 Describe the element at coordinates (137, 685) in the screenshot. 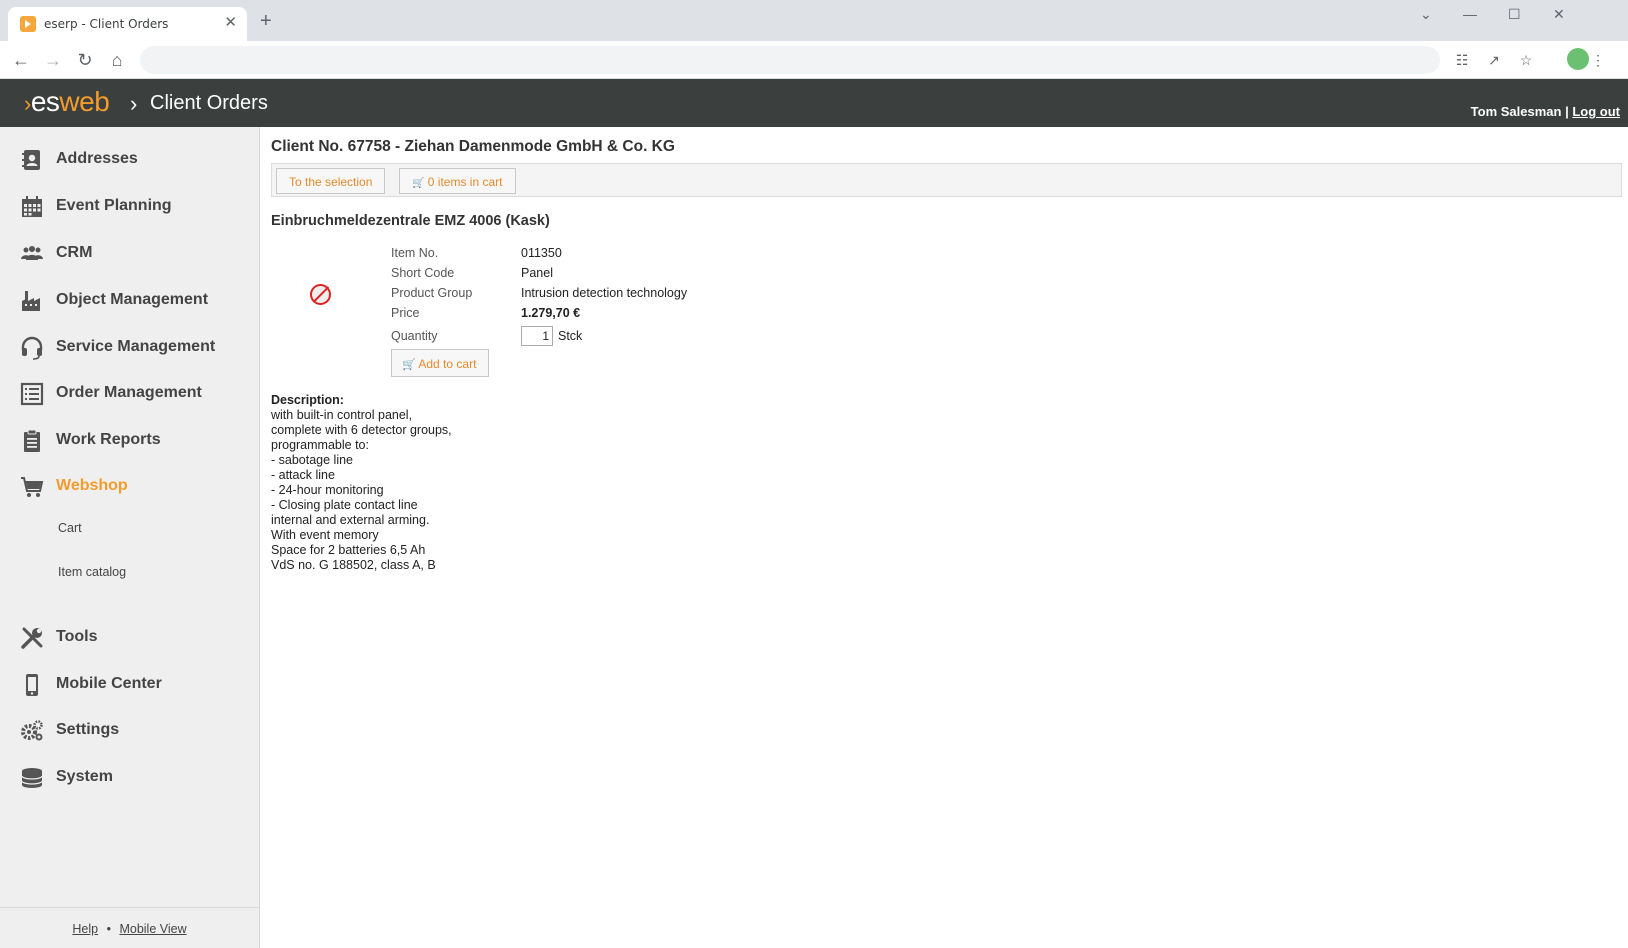

I see `sidebar-item-mobile-center: Mobile Center` at that location.